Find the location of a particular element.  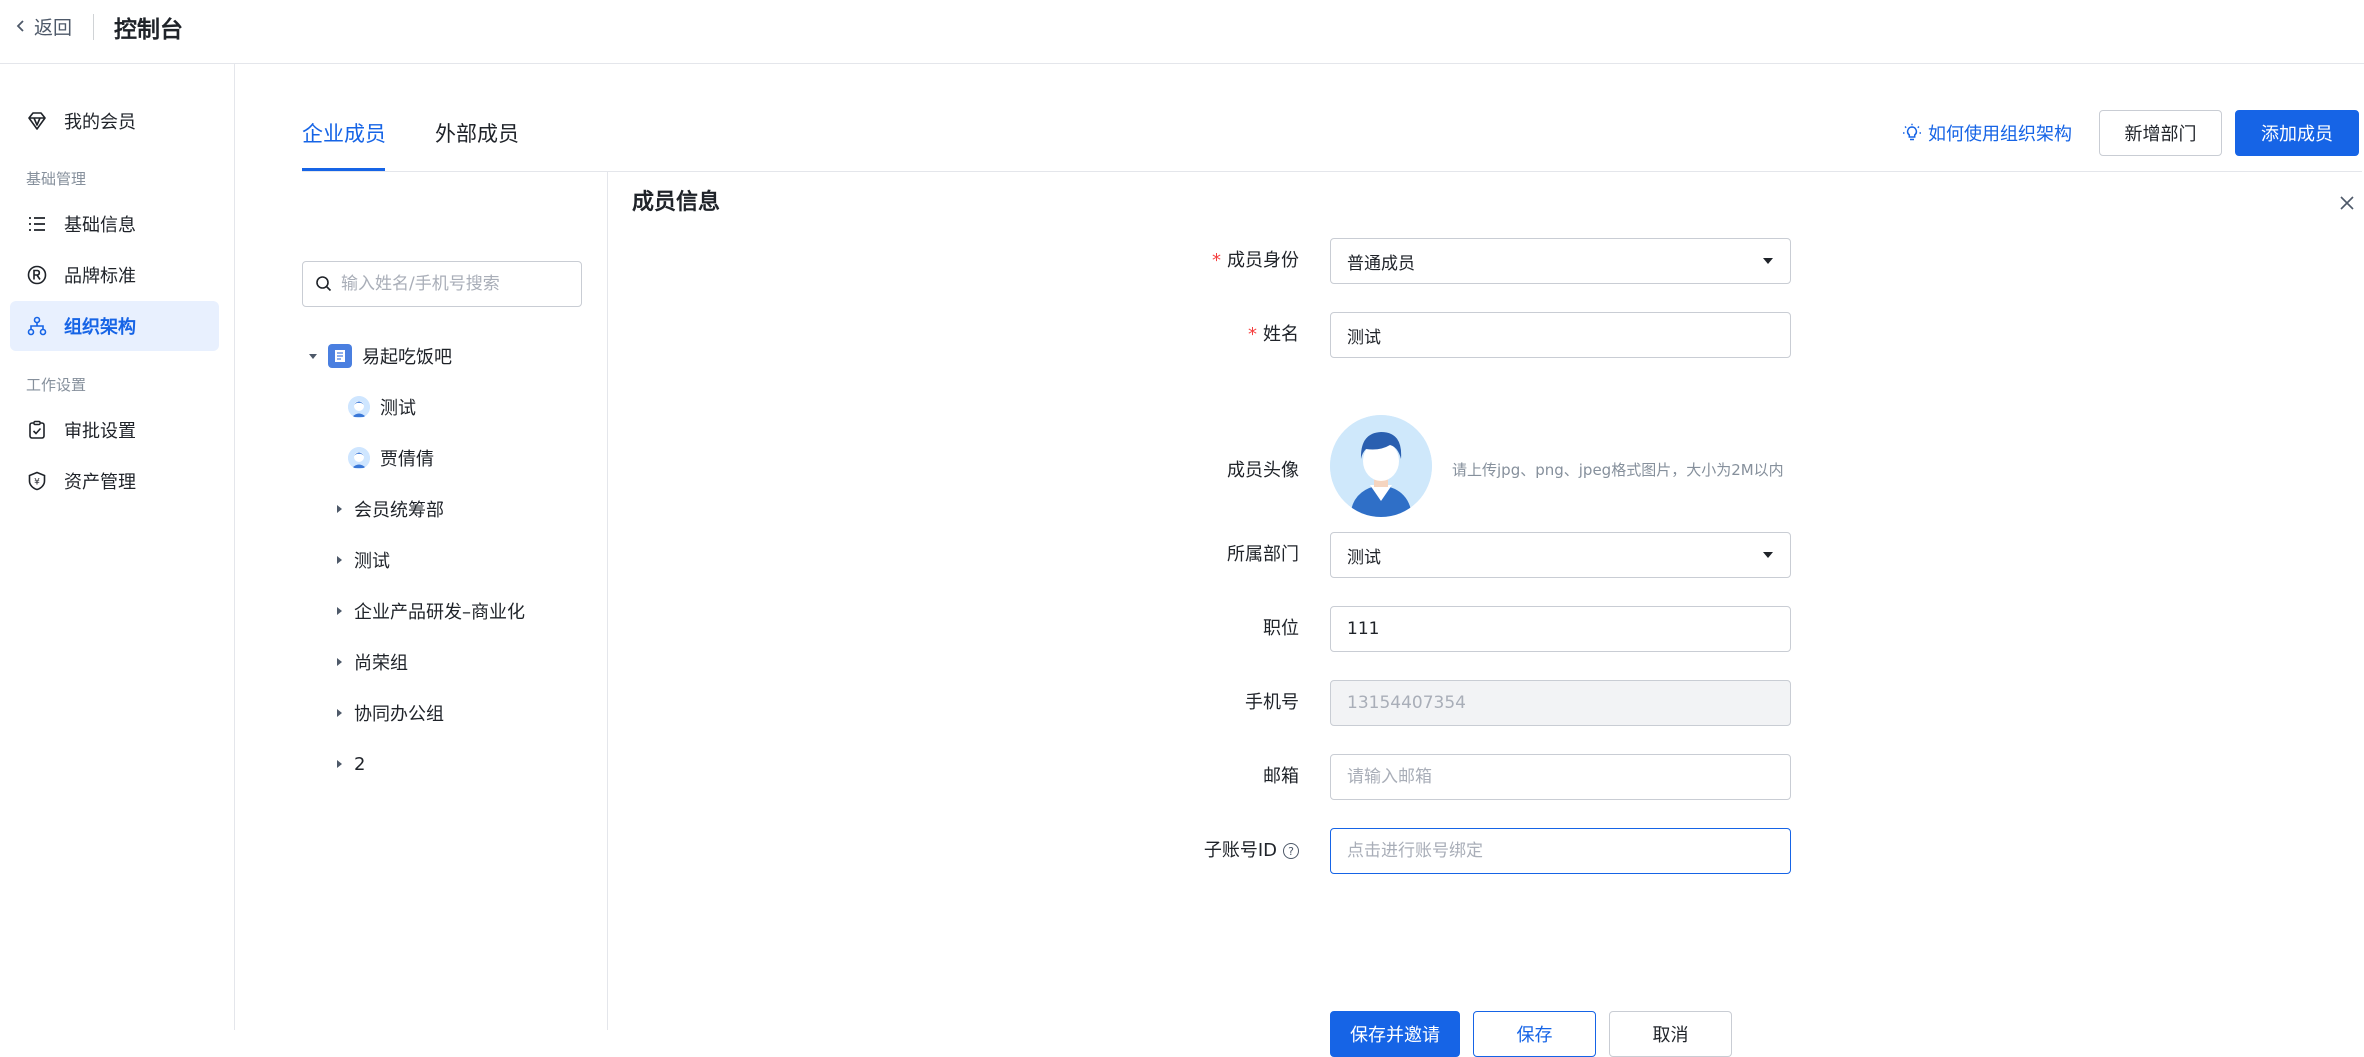

avatar-label: 成员头像 is located at coordinates (1263, 470).